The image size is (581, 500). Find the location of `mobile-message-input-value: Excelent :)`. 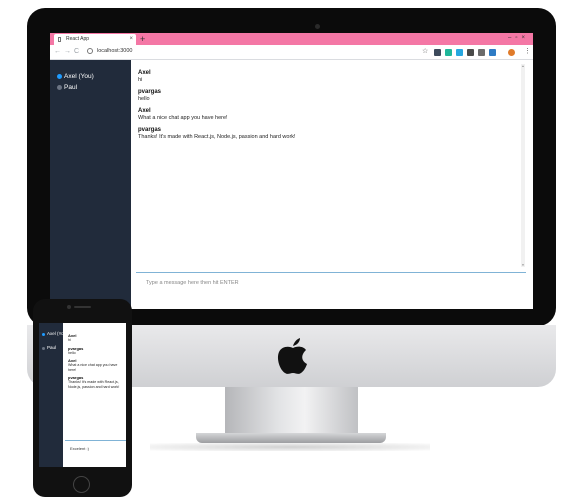

mobile-message-input-value: Excelent :) is located at coordinates (79, 448).